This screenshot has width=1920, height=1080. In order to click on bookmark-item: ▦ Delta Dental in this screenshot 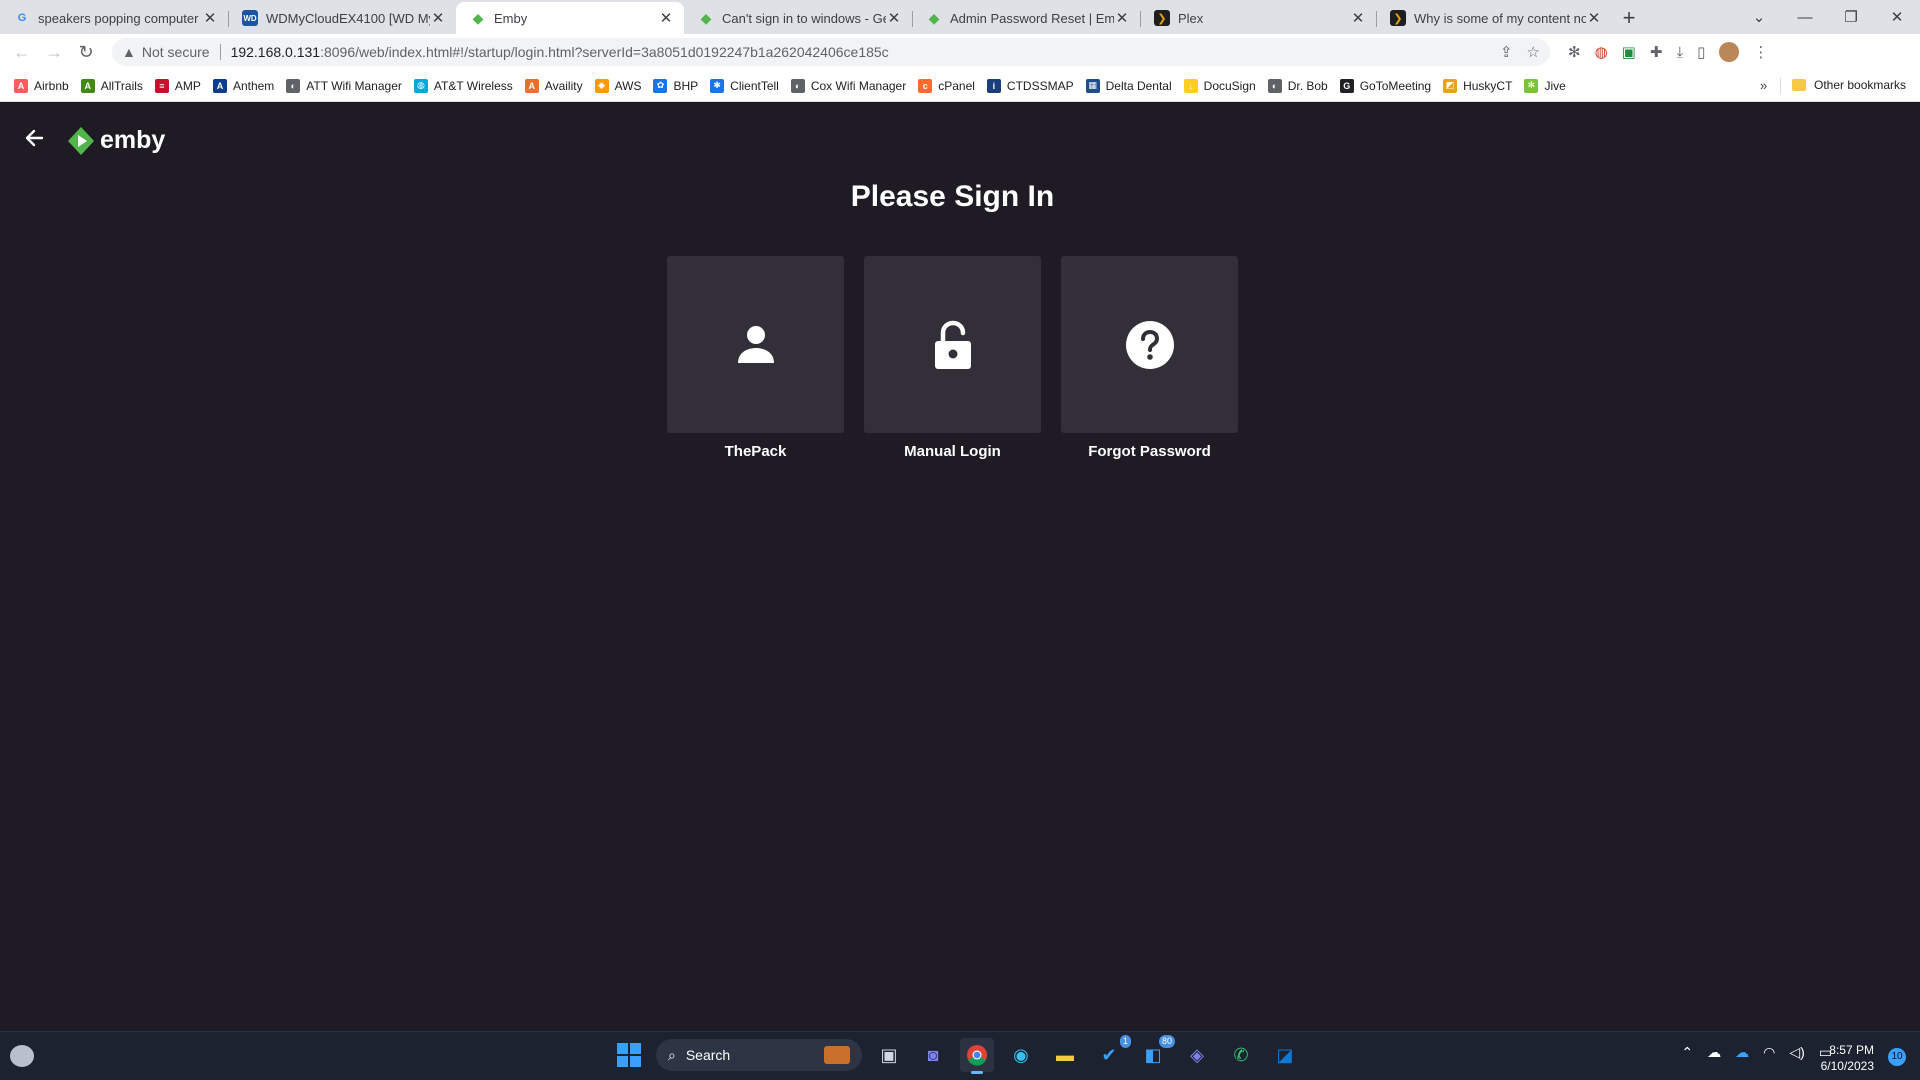, I will do `click(1128, 85)`.